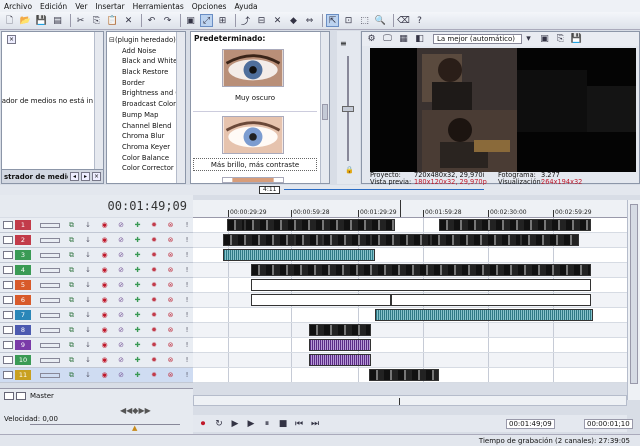 This screenshot has height=446, width=640. I want to click on timeline-vertical-scrollbar, so click(633, 300).